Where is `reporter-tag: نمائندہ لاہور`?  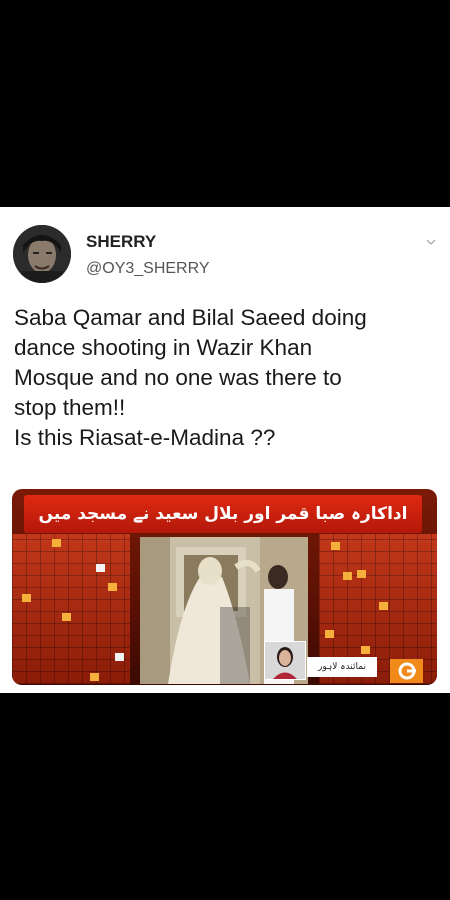 reporter-tag: نمائندہ لاہور is located at coordinates (342, 667).